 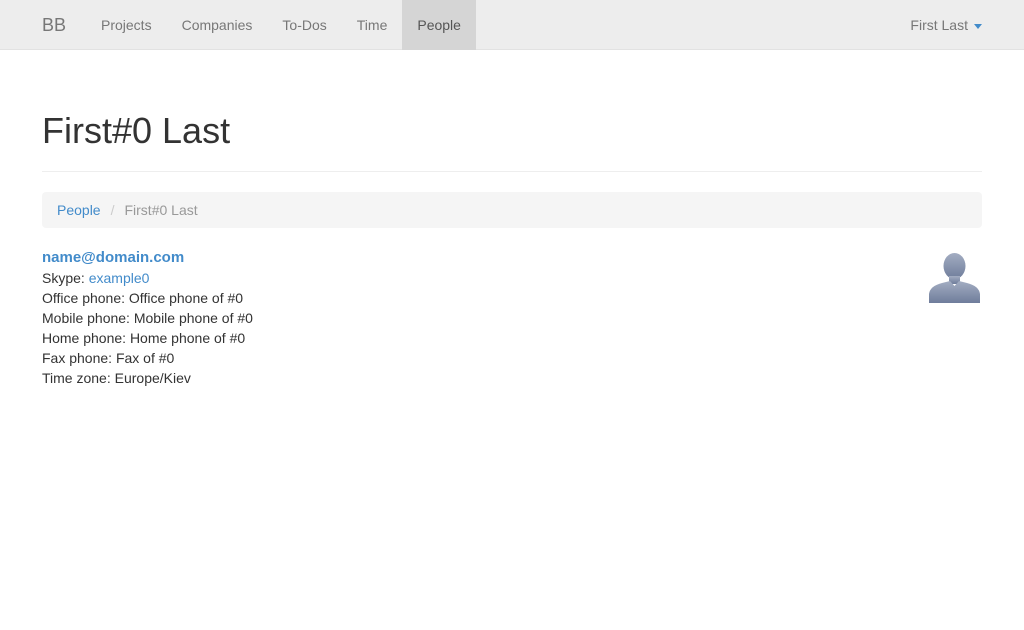 What do you see at coordinates (439, 25) in the screenshot?
I see `nav-item-people: People` at bounding box center [439, 25].